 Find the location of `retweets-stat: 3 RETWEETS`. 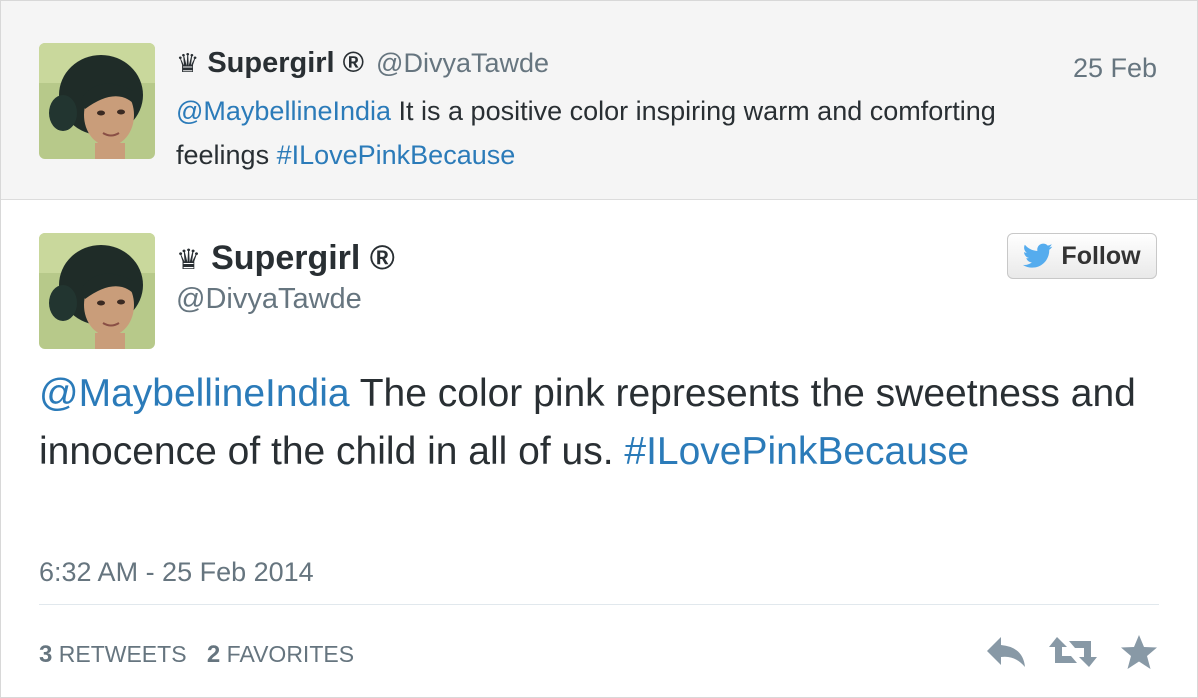

retweets-stat: 3 RETWEETS is located at coordinates (113, 654).